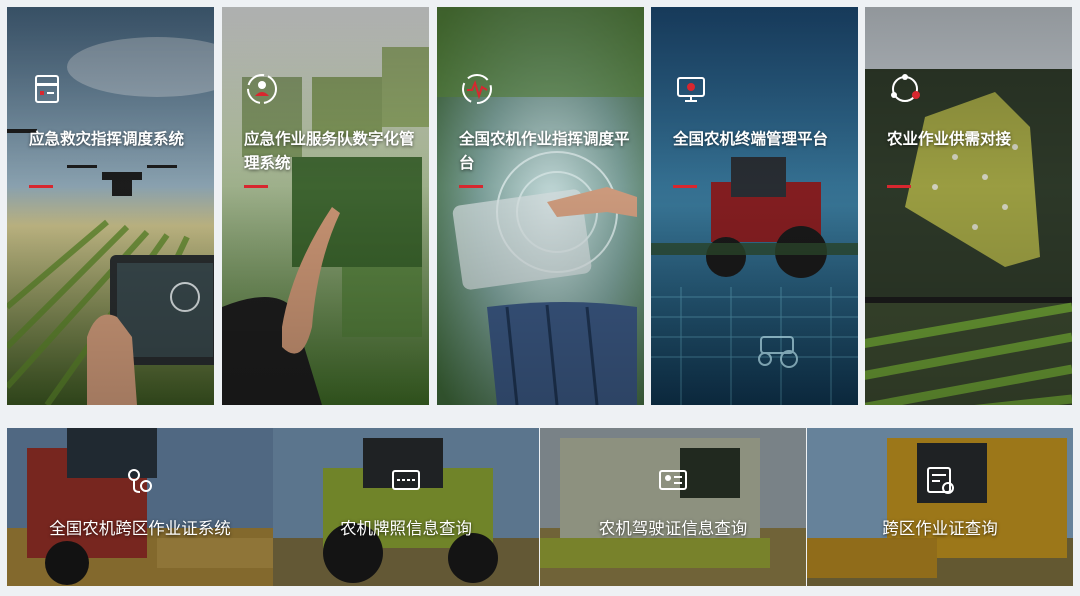  I want to click on license-plate-icon, so click(406, 480).